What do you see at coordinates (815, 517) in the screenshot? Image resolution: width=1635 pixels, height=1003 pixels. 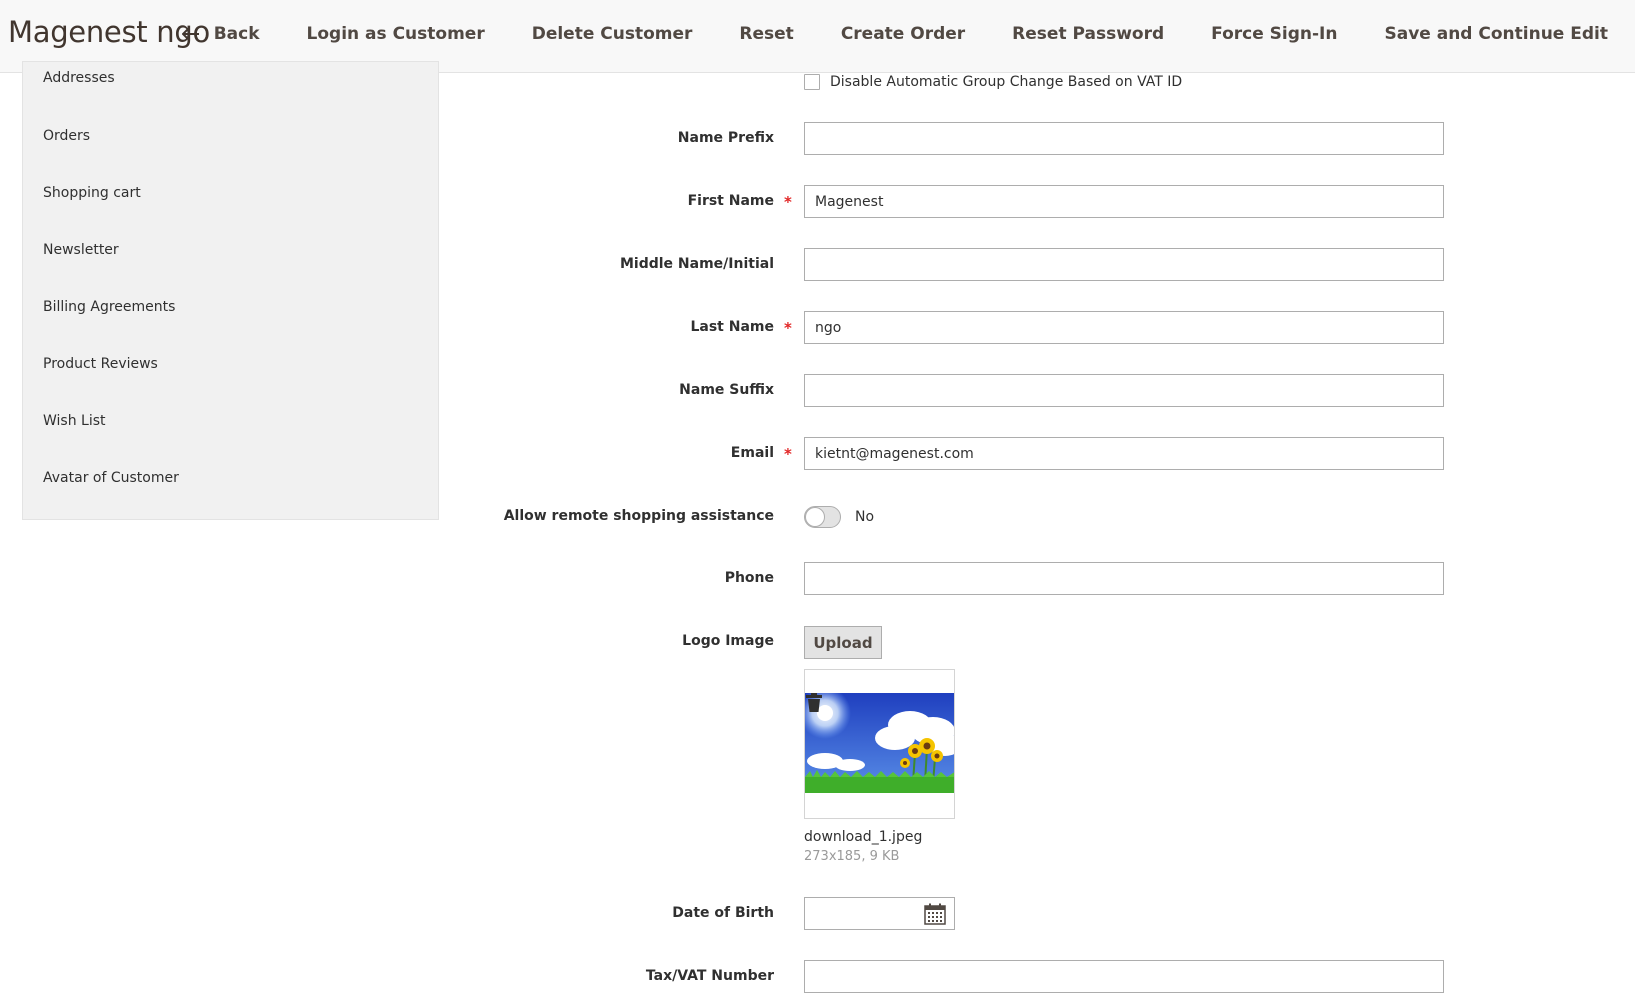 I see `toggle-knob` at bounding box center [815, 517].